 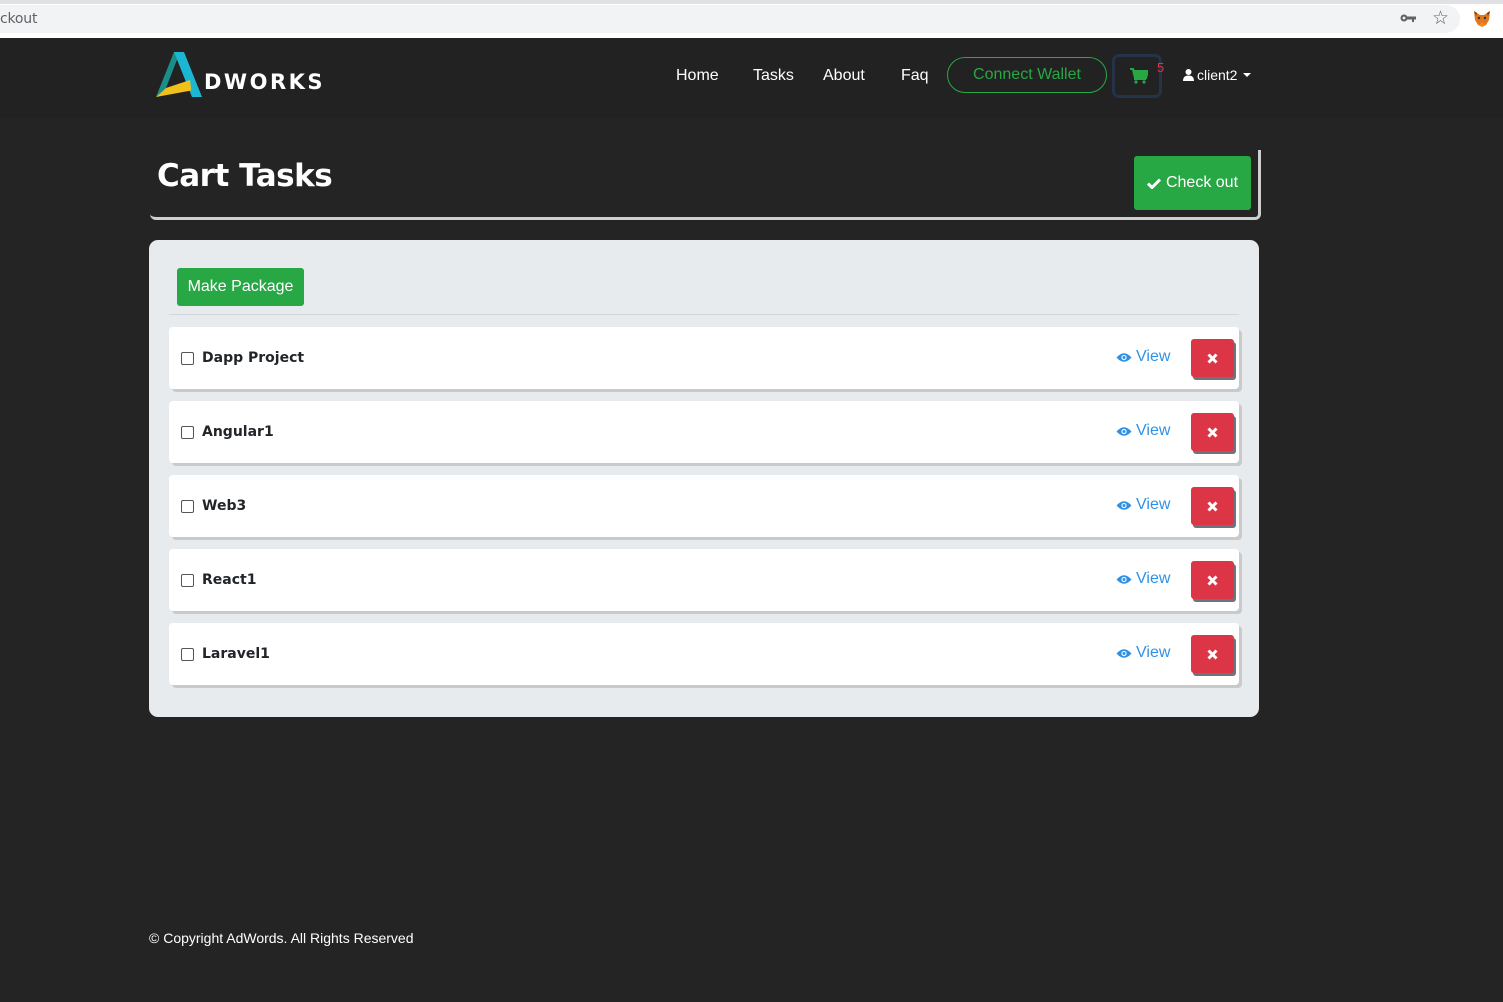 What do you see at coordinates (1153, 183) in the screenshot?
I see `check-icon` at bounding box center [1153, 183].